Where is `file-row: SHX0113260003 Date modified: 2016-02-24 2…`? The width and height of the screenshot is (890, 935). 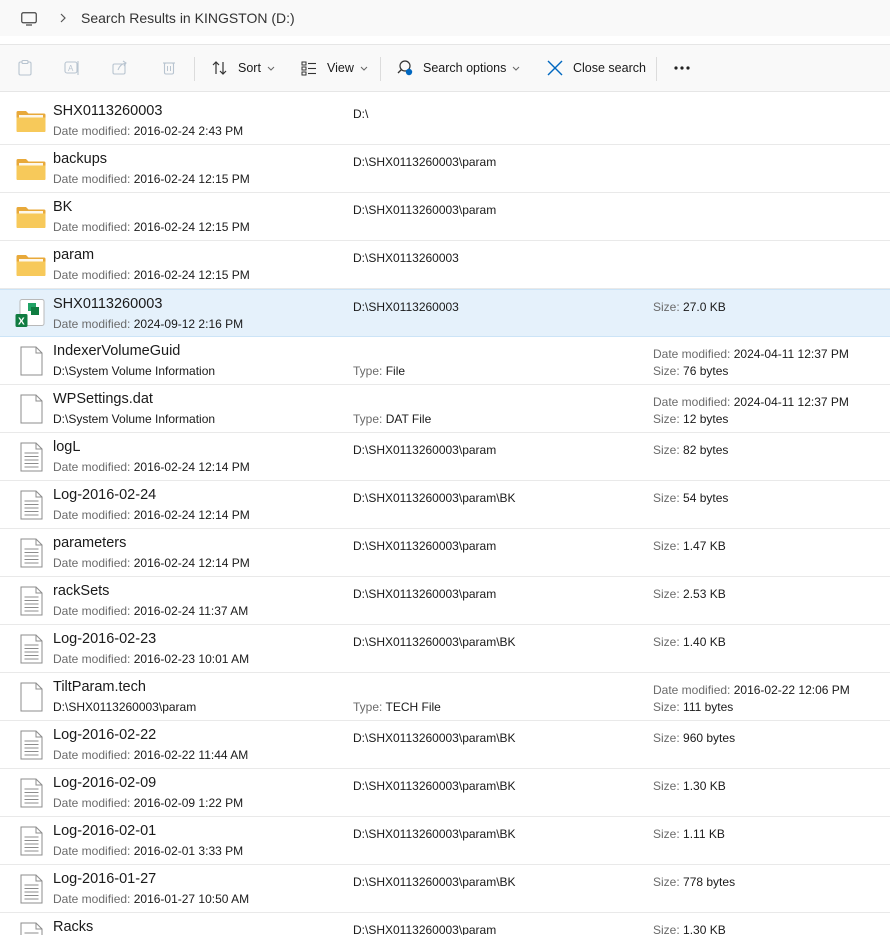
file-row: SHX0113260003 Date modified: 2016-02-24 2… is located at coordinates (445, 121).